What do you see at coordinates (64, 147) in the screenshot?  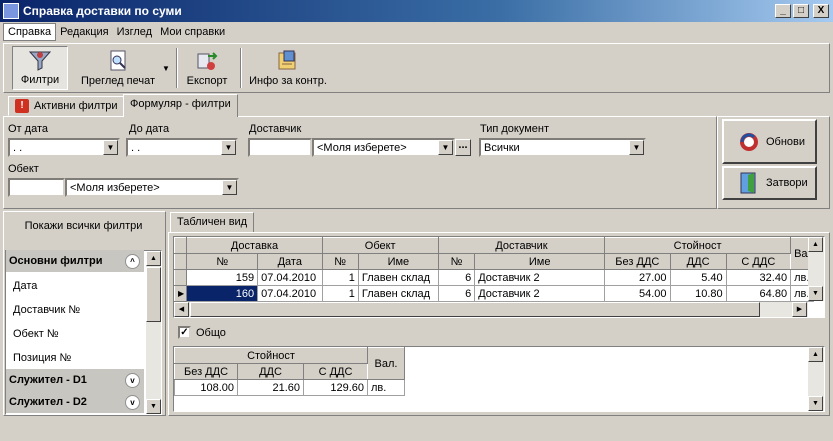 I see `from-date-field: . . ▼` at bounding box center [64, 147].